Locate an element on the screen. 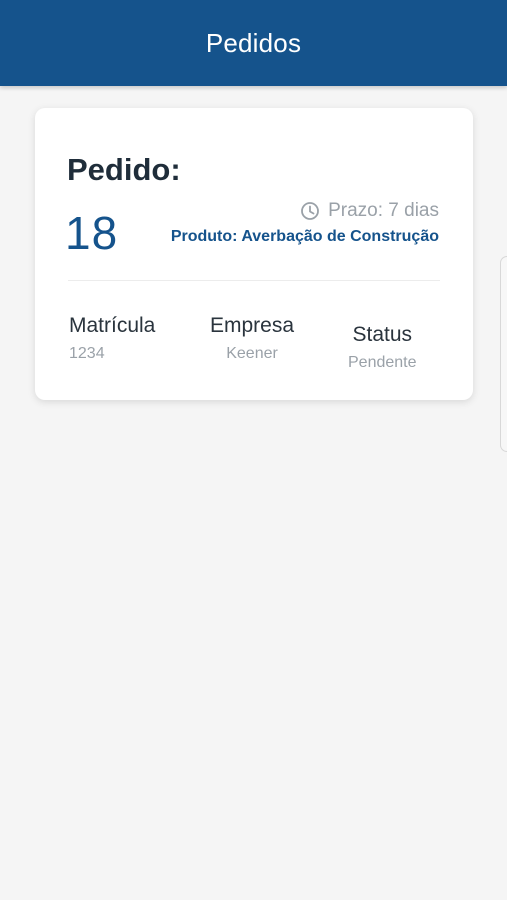 The image size is (507, 900). empresa-label: Empresa is located at coordinates (252, 325).